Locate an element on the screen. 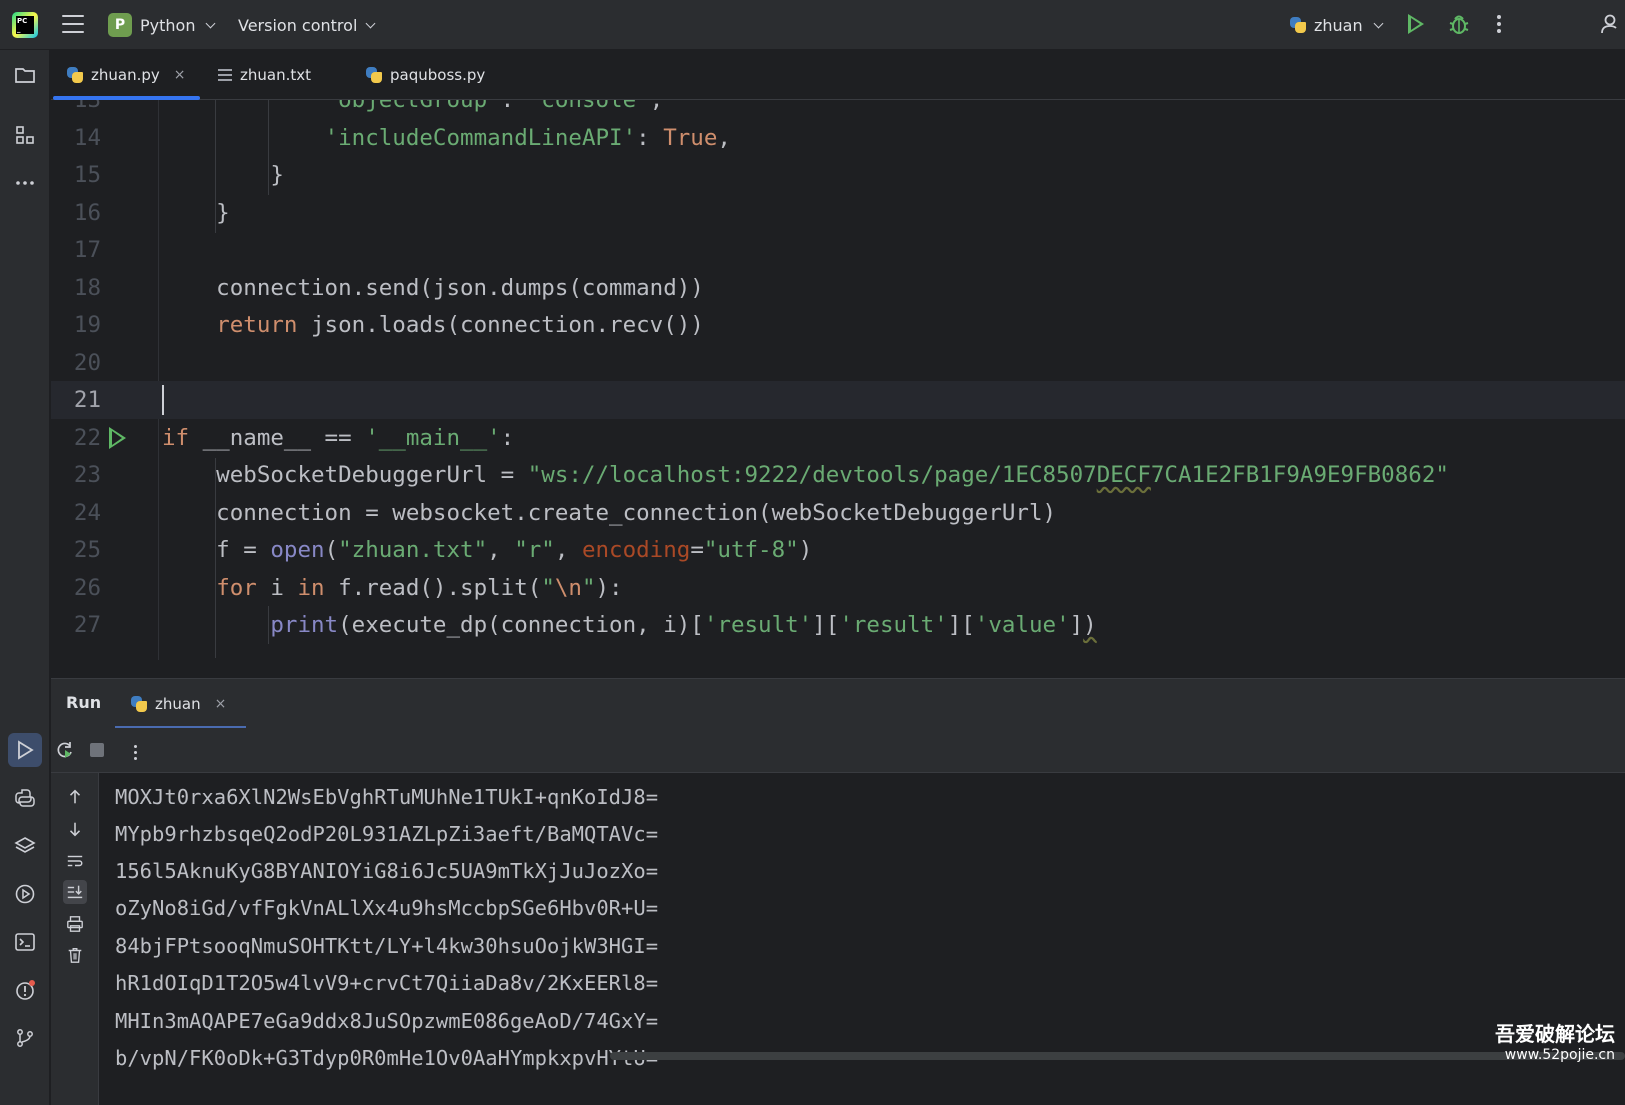 The image size is (1625, 1105). run-panel-title: Run is located at coordinates (84, 702).